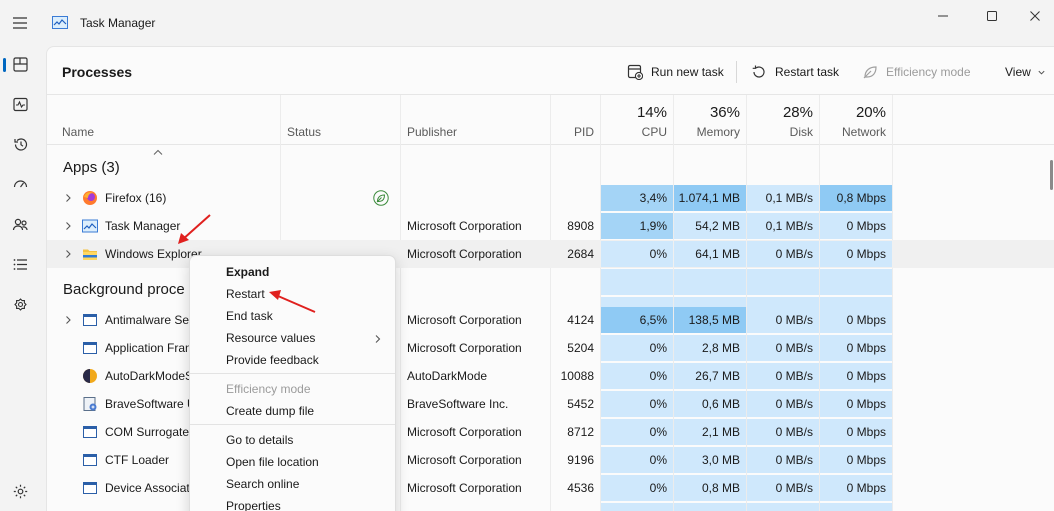 Image resolution: width=1054 pixels, height=511 pixels. I want to click on hamburger-menu-icon, so click(20, 23).